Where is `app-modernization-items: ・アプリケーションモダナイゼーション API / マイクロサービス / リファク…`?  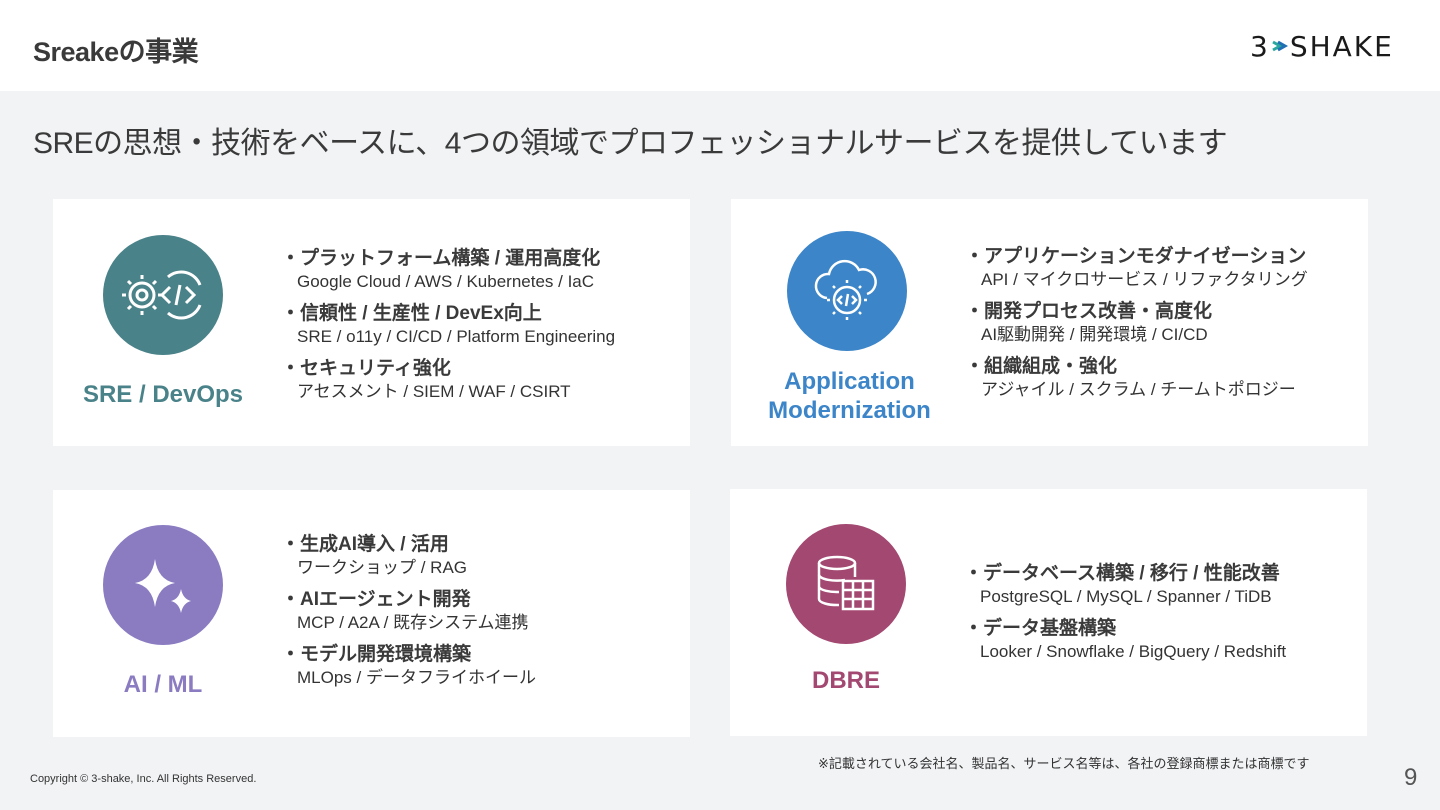
app-modernization-items: ・アプリケーションモダナイゼーション API / マイクロサービス / リファク… is located at coordinates (1136, 327).